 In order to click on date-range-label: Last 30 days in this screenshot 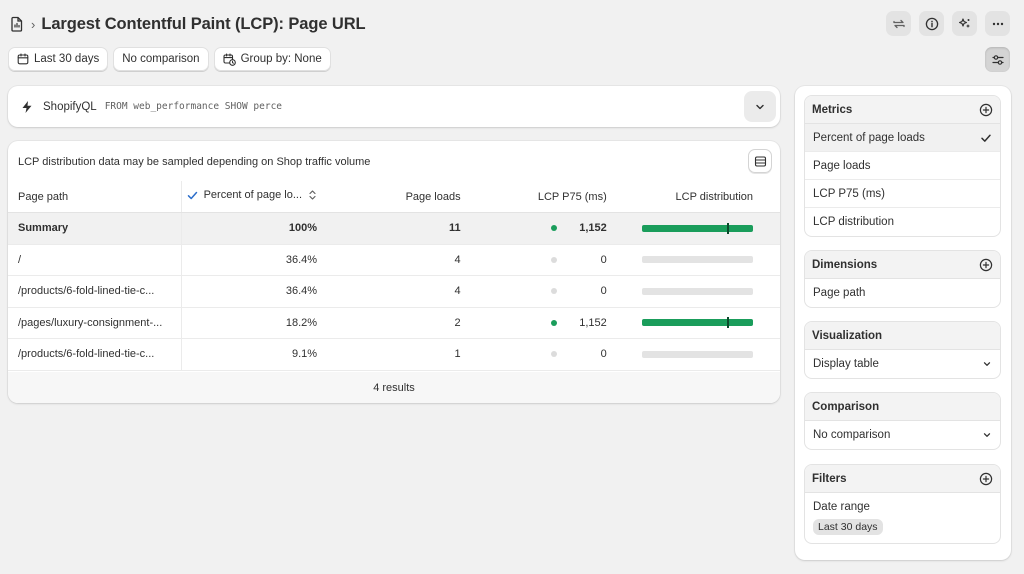, I will do `click(67, 59)`.